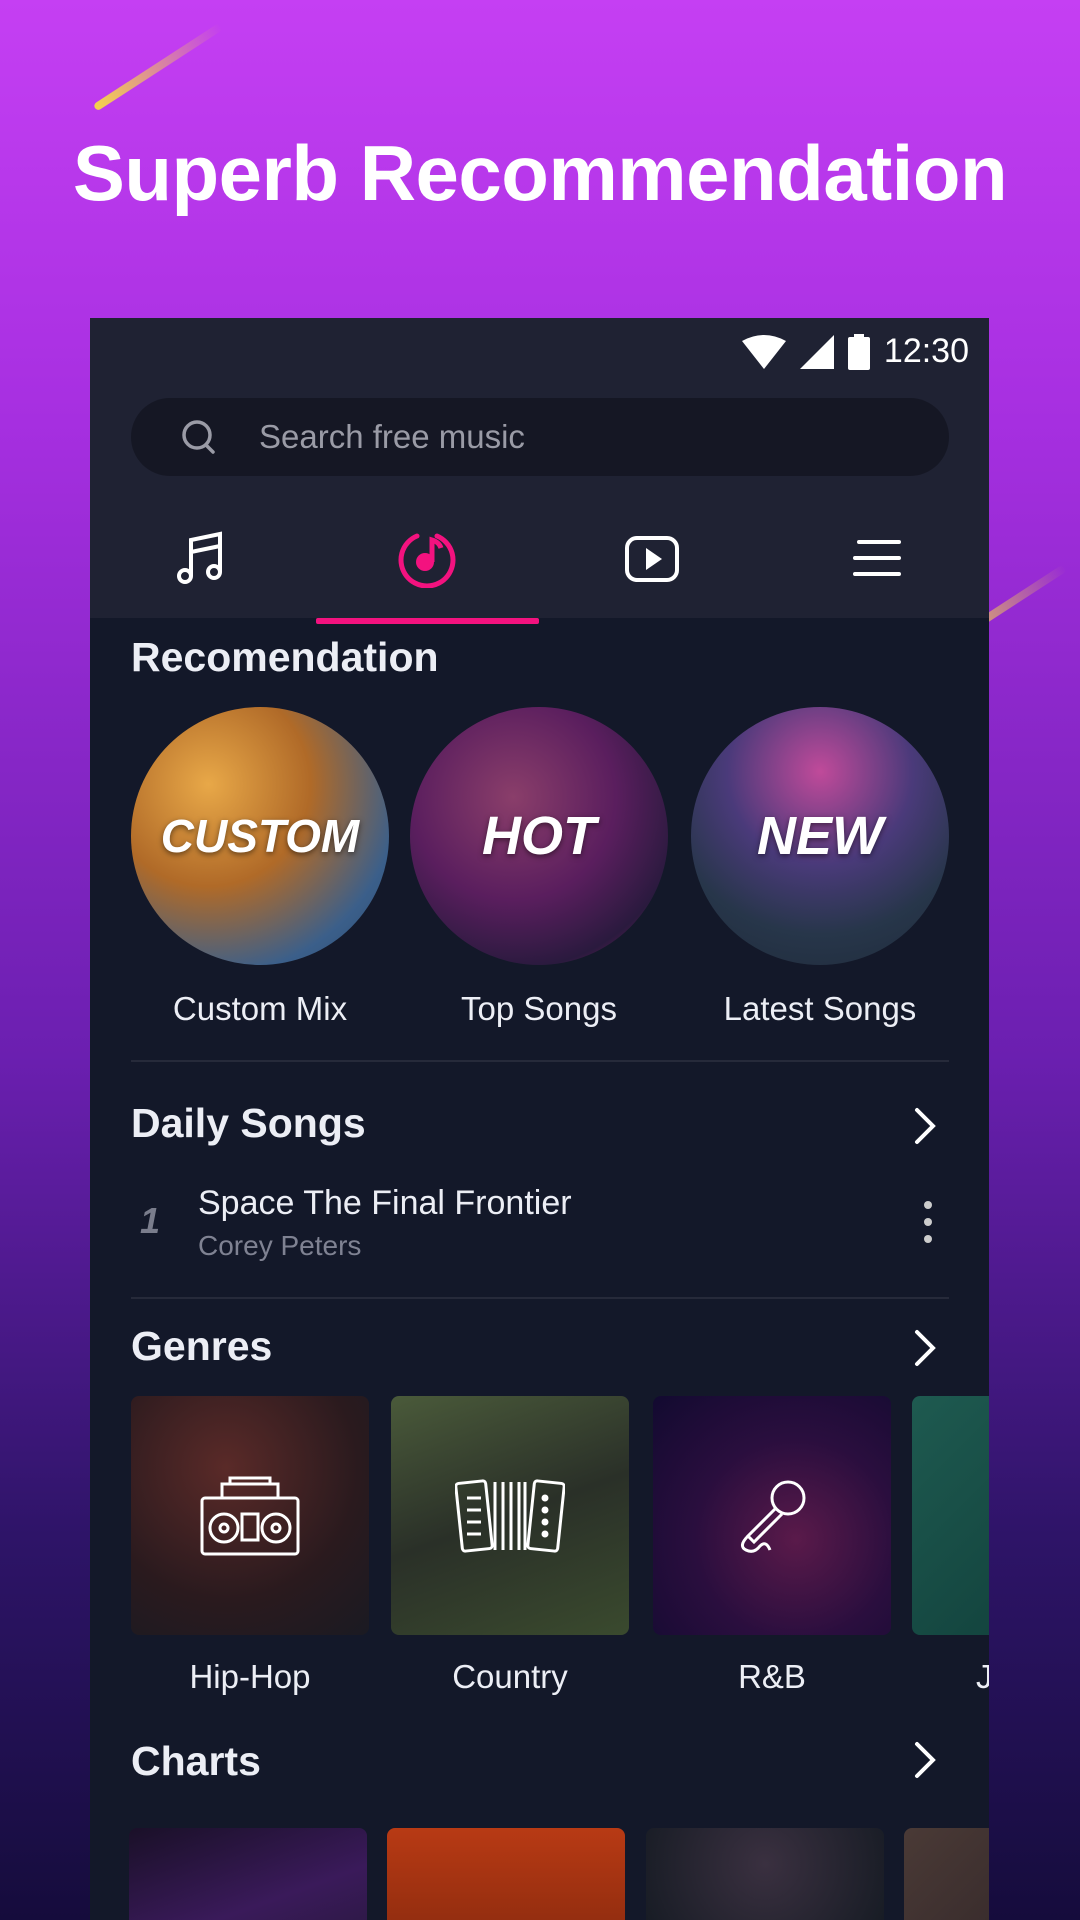 The height and width of the screenshot is (1920, 1080). Describe the element at coordinates (926, 351) in the screenshot. I see `clock: 12:30` at that location.